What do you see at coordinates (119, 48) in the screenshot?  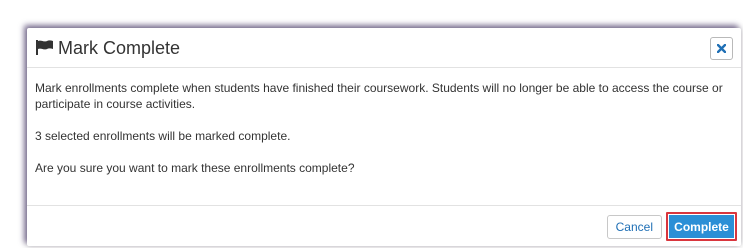 I see `dialog-title: Mark Complete` at bounding box center [119, 48].